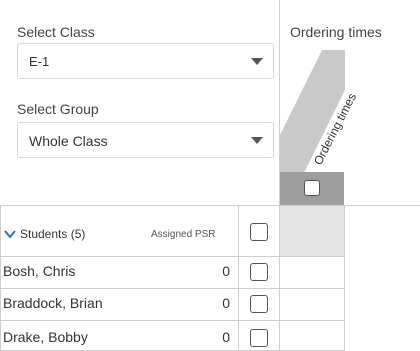 This screenshot has width=420, height=351. What do you see at coordinates (39, 271) in the screenshot?
I see `student-name: Bosh, Chris` at bounding box center [39, 271].